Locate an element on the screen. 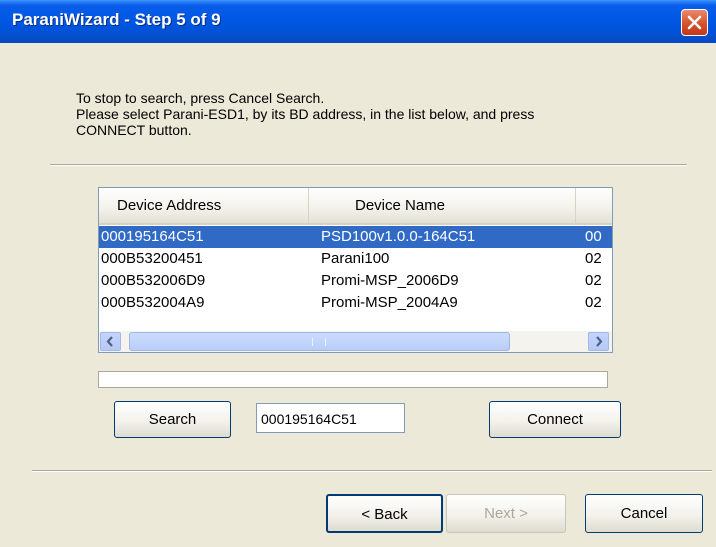 The height and width of the screenshot is (547, 716). scroll-grip is located at coordinates (319, 342).